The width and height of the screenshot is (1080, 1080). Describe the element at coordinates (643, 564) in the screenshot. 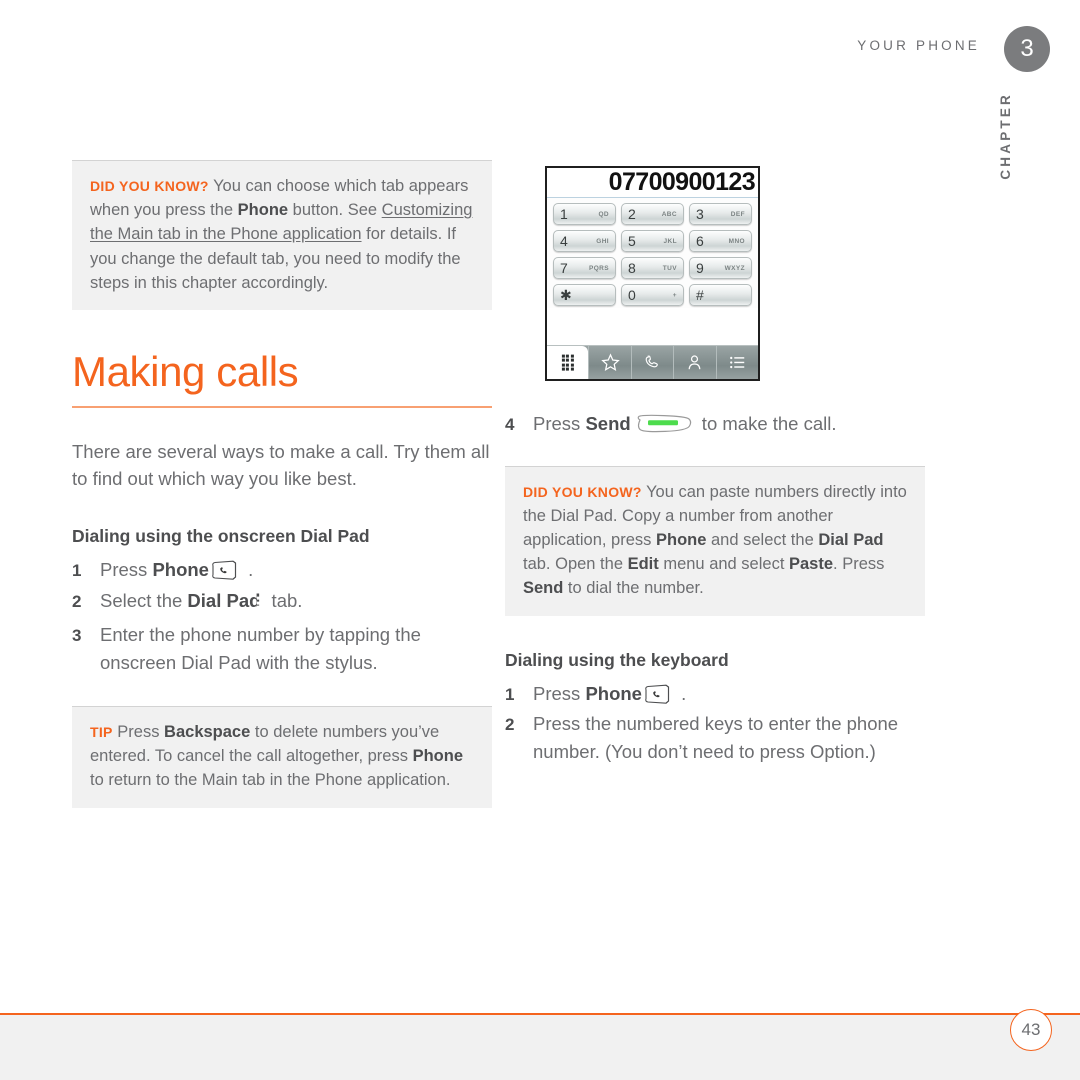

I see `callout-bold-edit: Edit` at that location.